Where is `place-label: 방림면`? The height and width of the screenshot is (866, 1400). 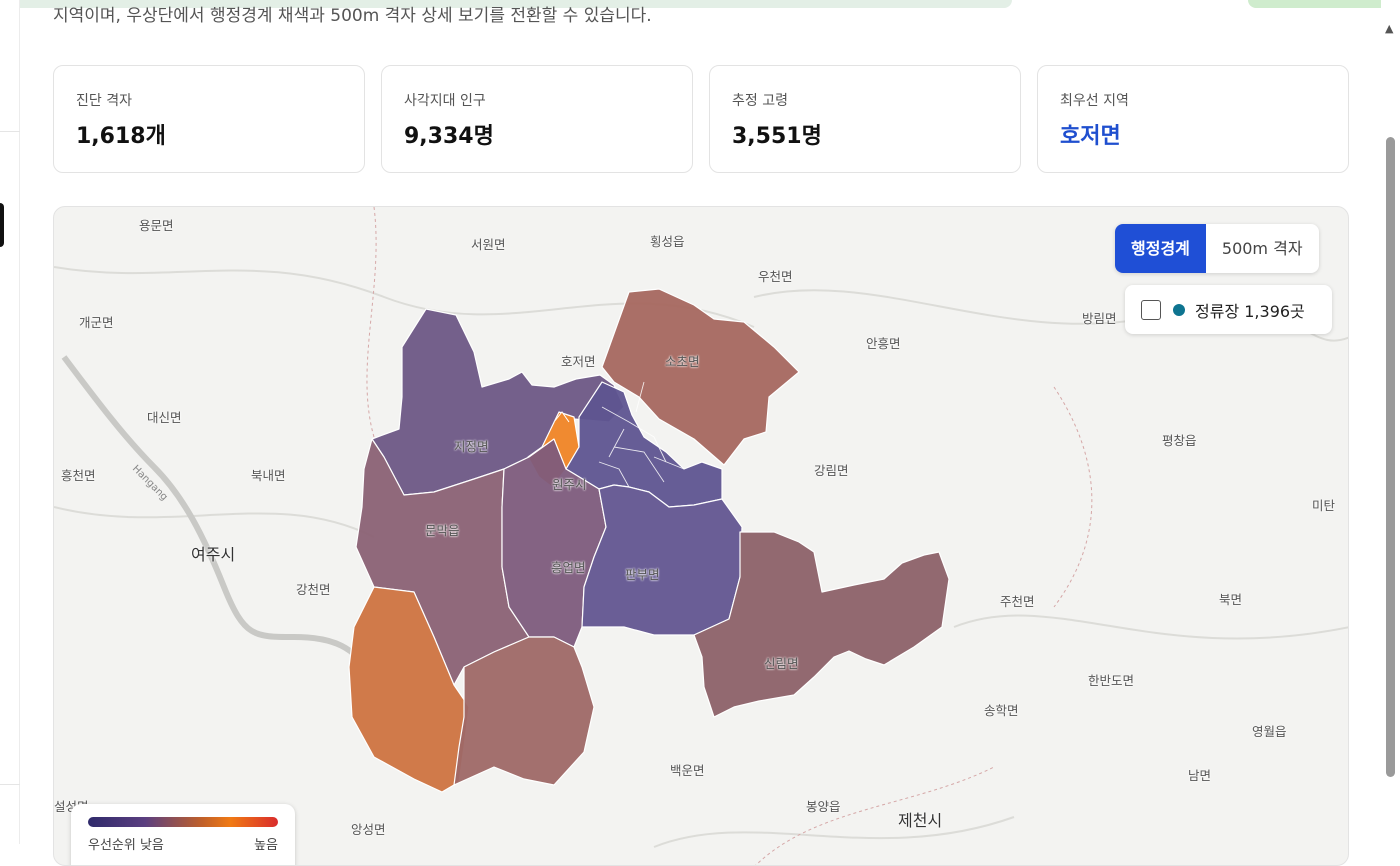 place-label: 방림면 is located at coordinates (1099, 318).